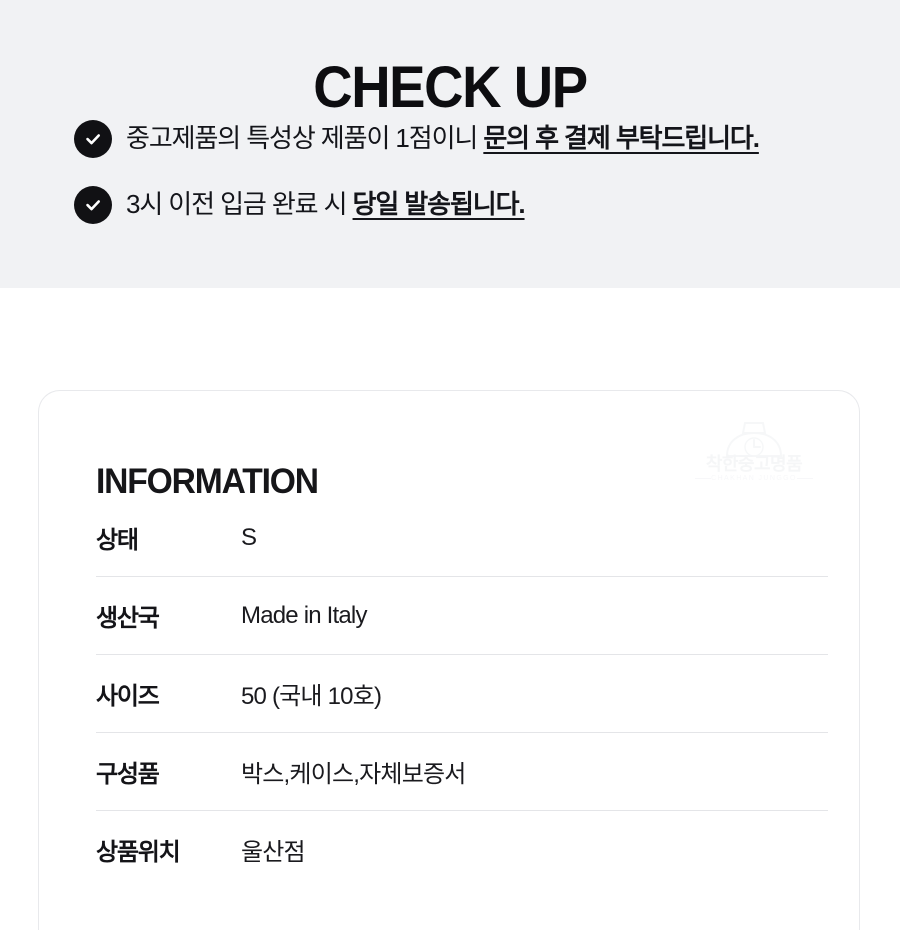 This screenshot has height=930, width=900. I want to click on table-row: 사이즈 50 (국내 10호), so click(462, 693).